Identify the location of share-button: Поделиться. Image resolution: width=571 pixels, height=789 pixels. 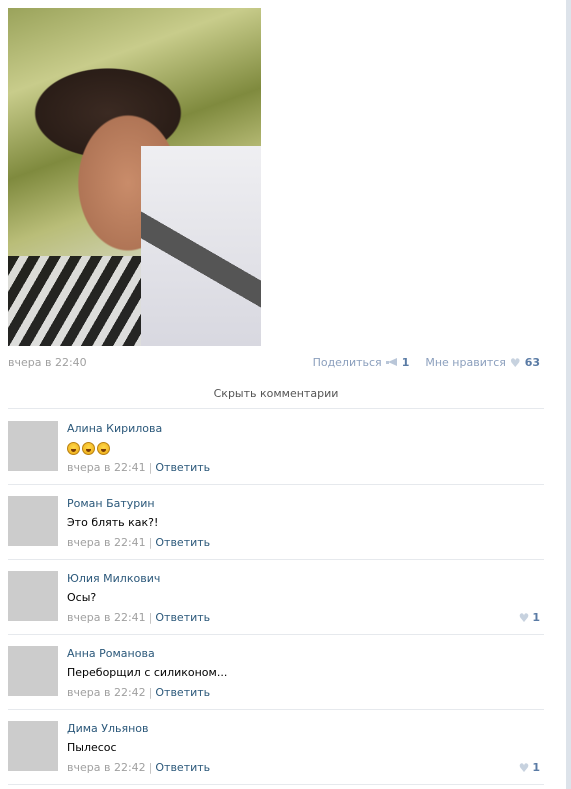
(347, 362).